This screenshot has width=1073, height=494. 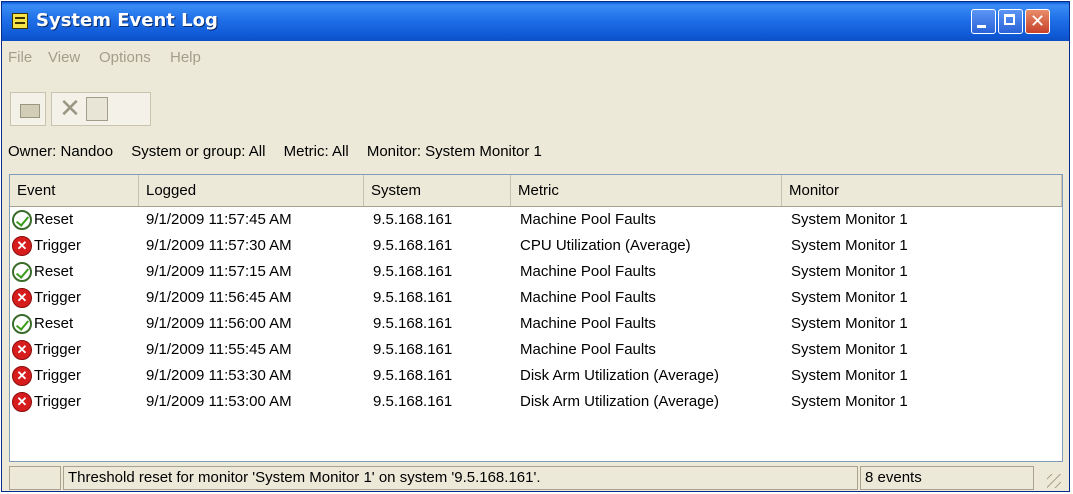 What do you see at coordinates (219, 375) in the screenshot?
I see `cell-logged: 9/1/2009 11:53:30 AM` at bounding box center [219, 375].